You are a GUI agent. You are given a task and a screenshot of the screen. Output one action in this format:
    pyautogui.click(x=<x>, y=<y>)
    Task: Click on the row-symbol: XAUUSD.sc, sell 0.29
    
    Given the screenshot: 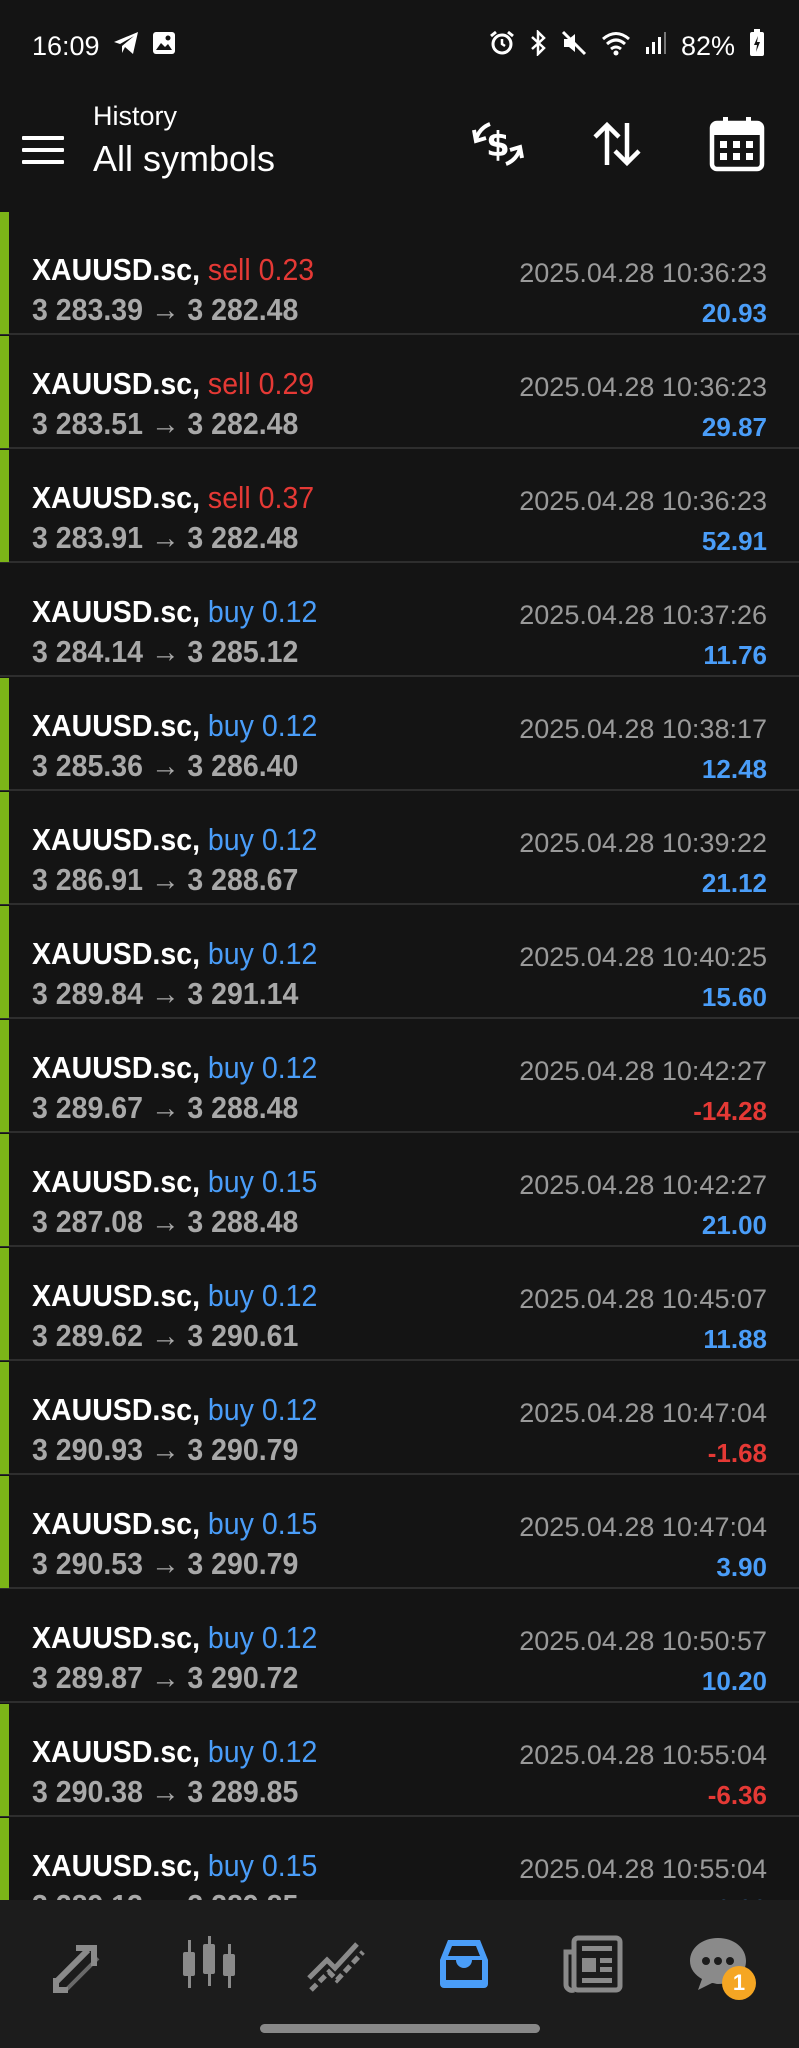 What is the action you would take?
    pyautogui.click(x=173, y=384)
    